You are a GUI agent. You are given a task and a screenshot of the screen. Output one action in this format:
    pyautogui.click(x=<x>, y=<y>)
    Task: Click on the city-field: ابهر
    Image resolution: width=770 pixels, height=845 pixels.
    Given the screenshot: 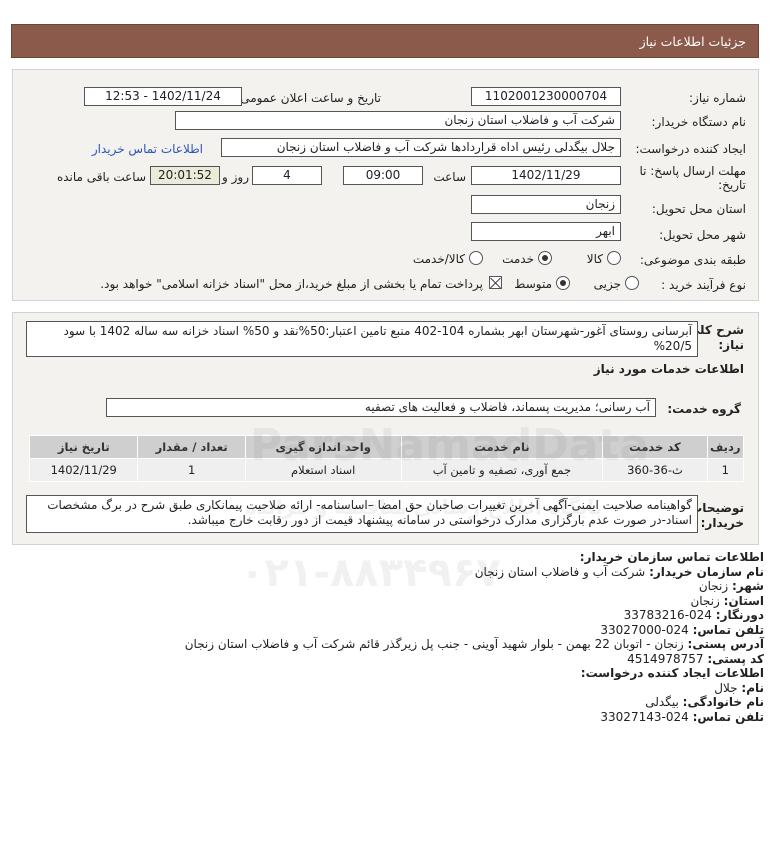 What is the action you would take?
    pyautogui.click(x=546, y=231)
    